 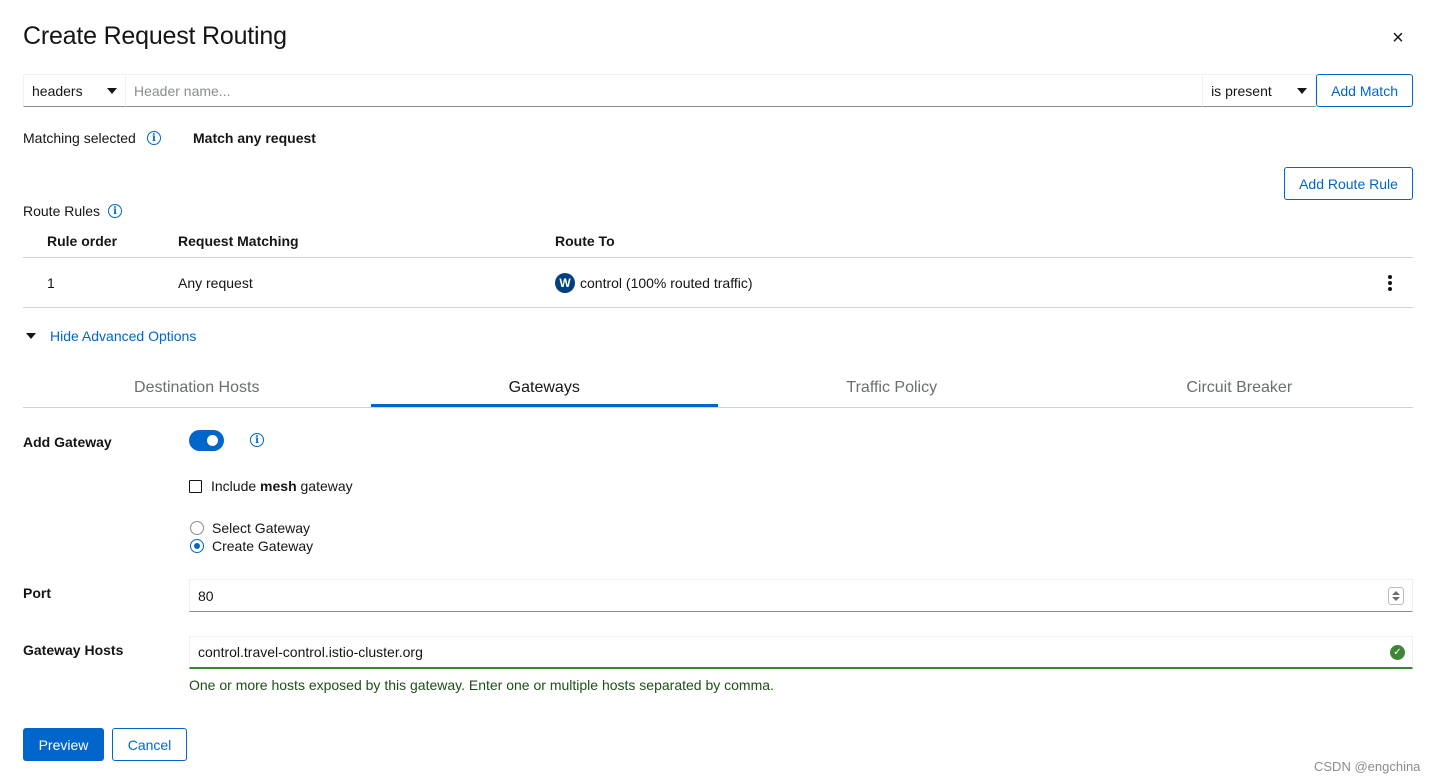 I want to click on tab-traffic-policy: Traffic Policy, so click(x=892, y=388).